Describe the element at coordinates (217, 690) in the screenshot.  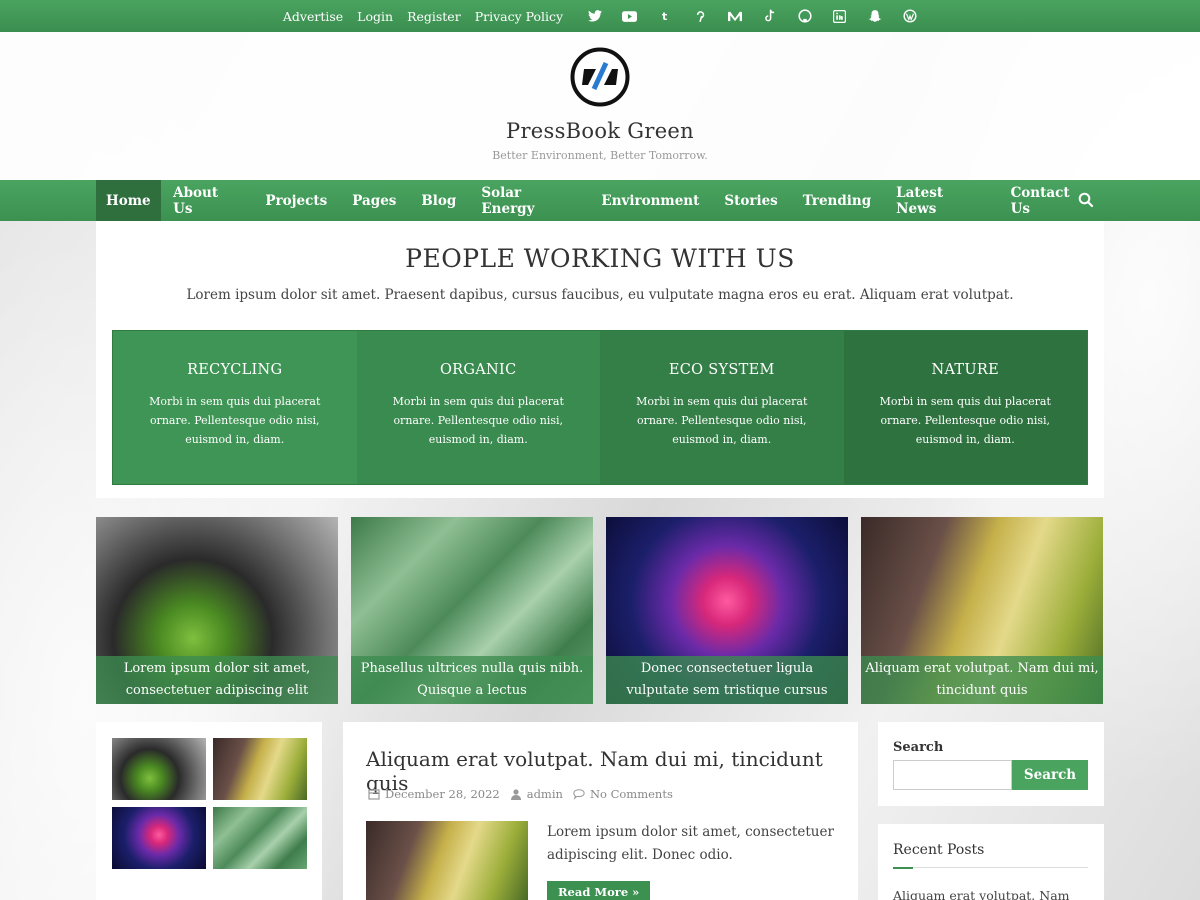
I see `tile-caption-line: consectetuer adipiscing elit` at that location.